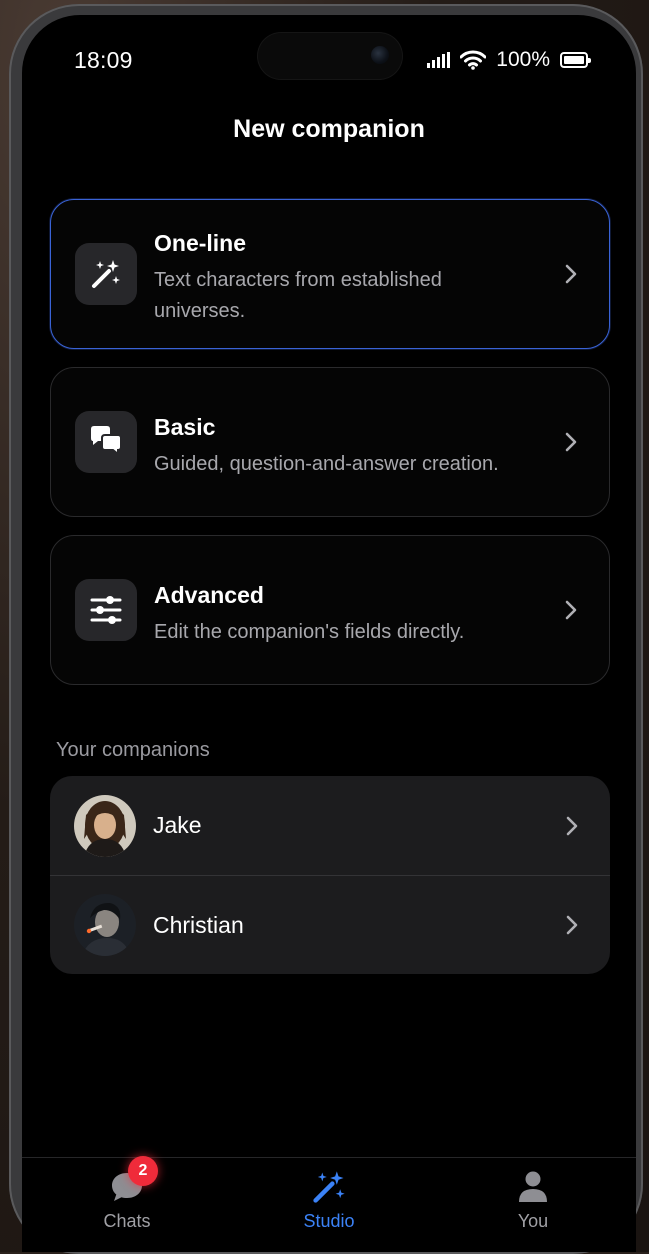 The image size is (649, 1254). I want to click on option-description: Edit the companion's fields directly., so click(309, 632).